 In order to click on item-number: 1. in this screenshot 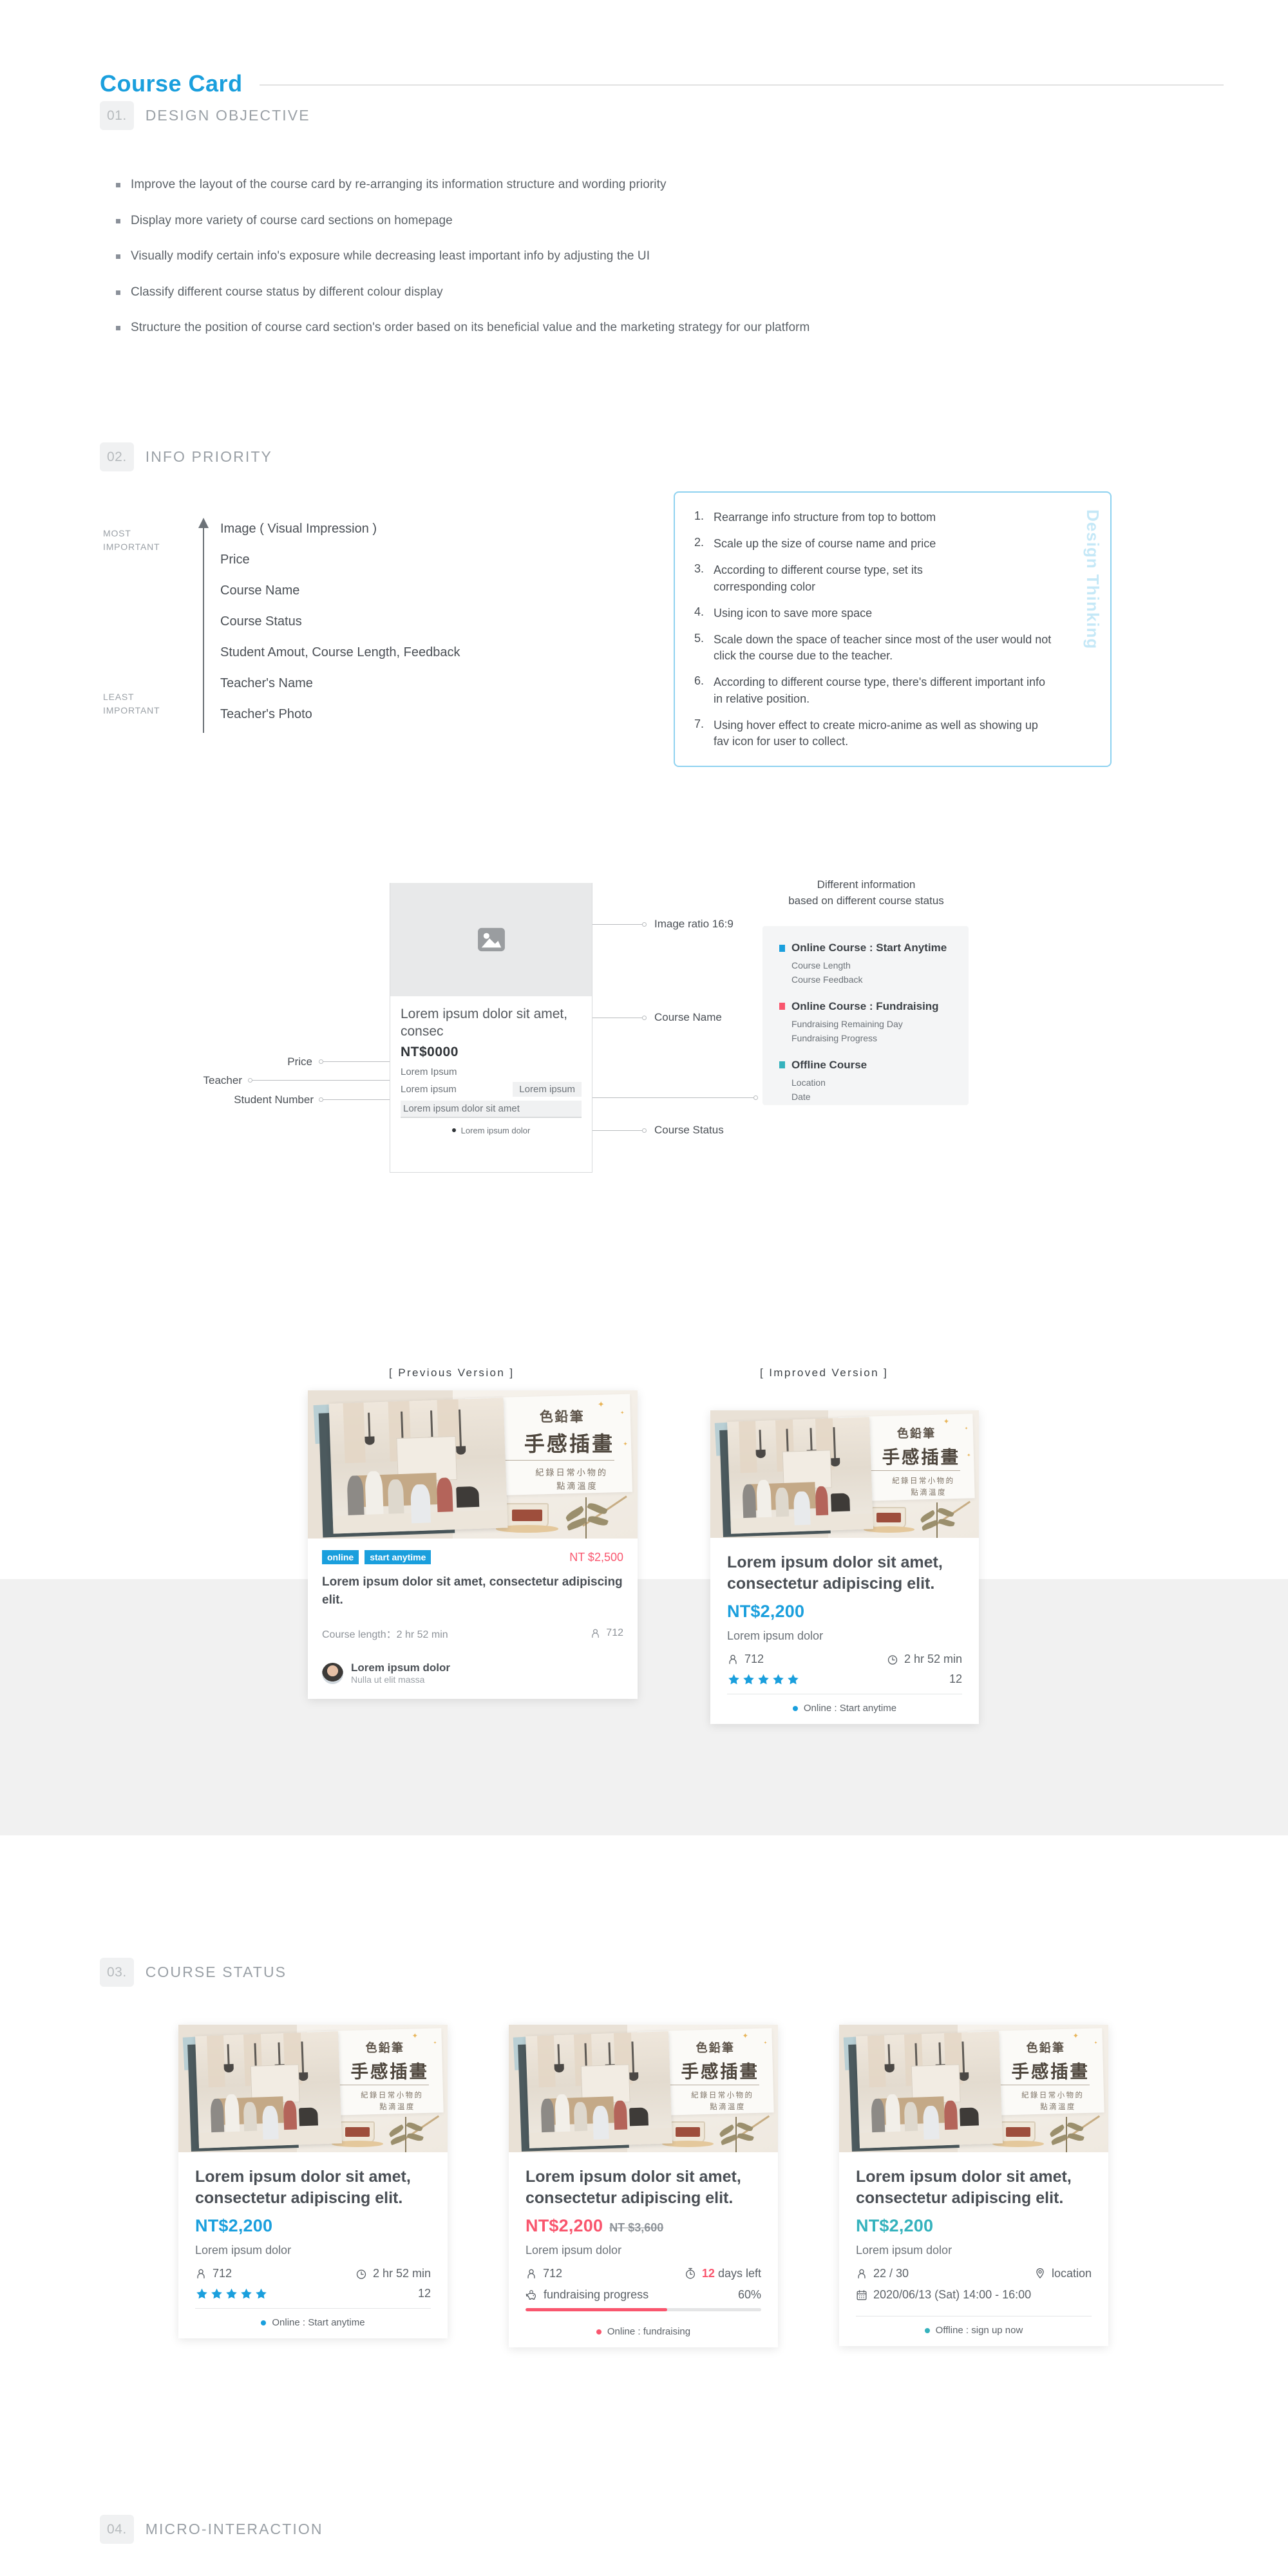, I will do `click(699, 515)`.